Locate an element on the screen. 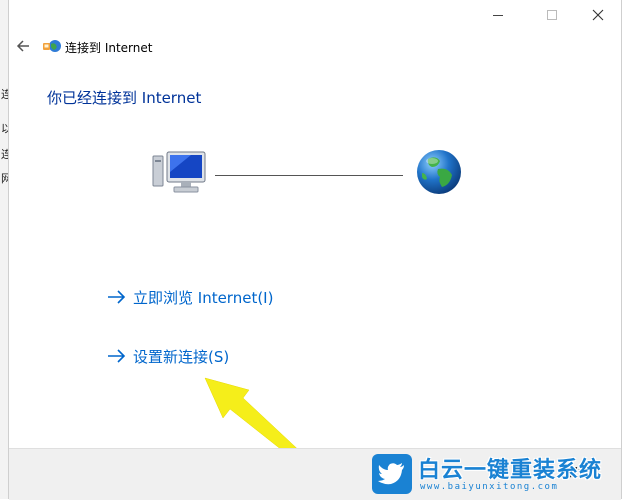  computer-icon is located at coordinates (181, 173).